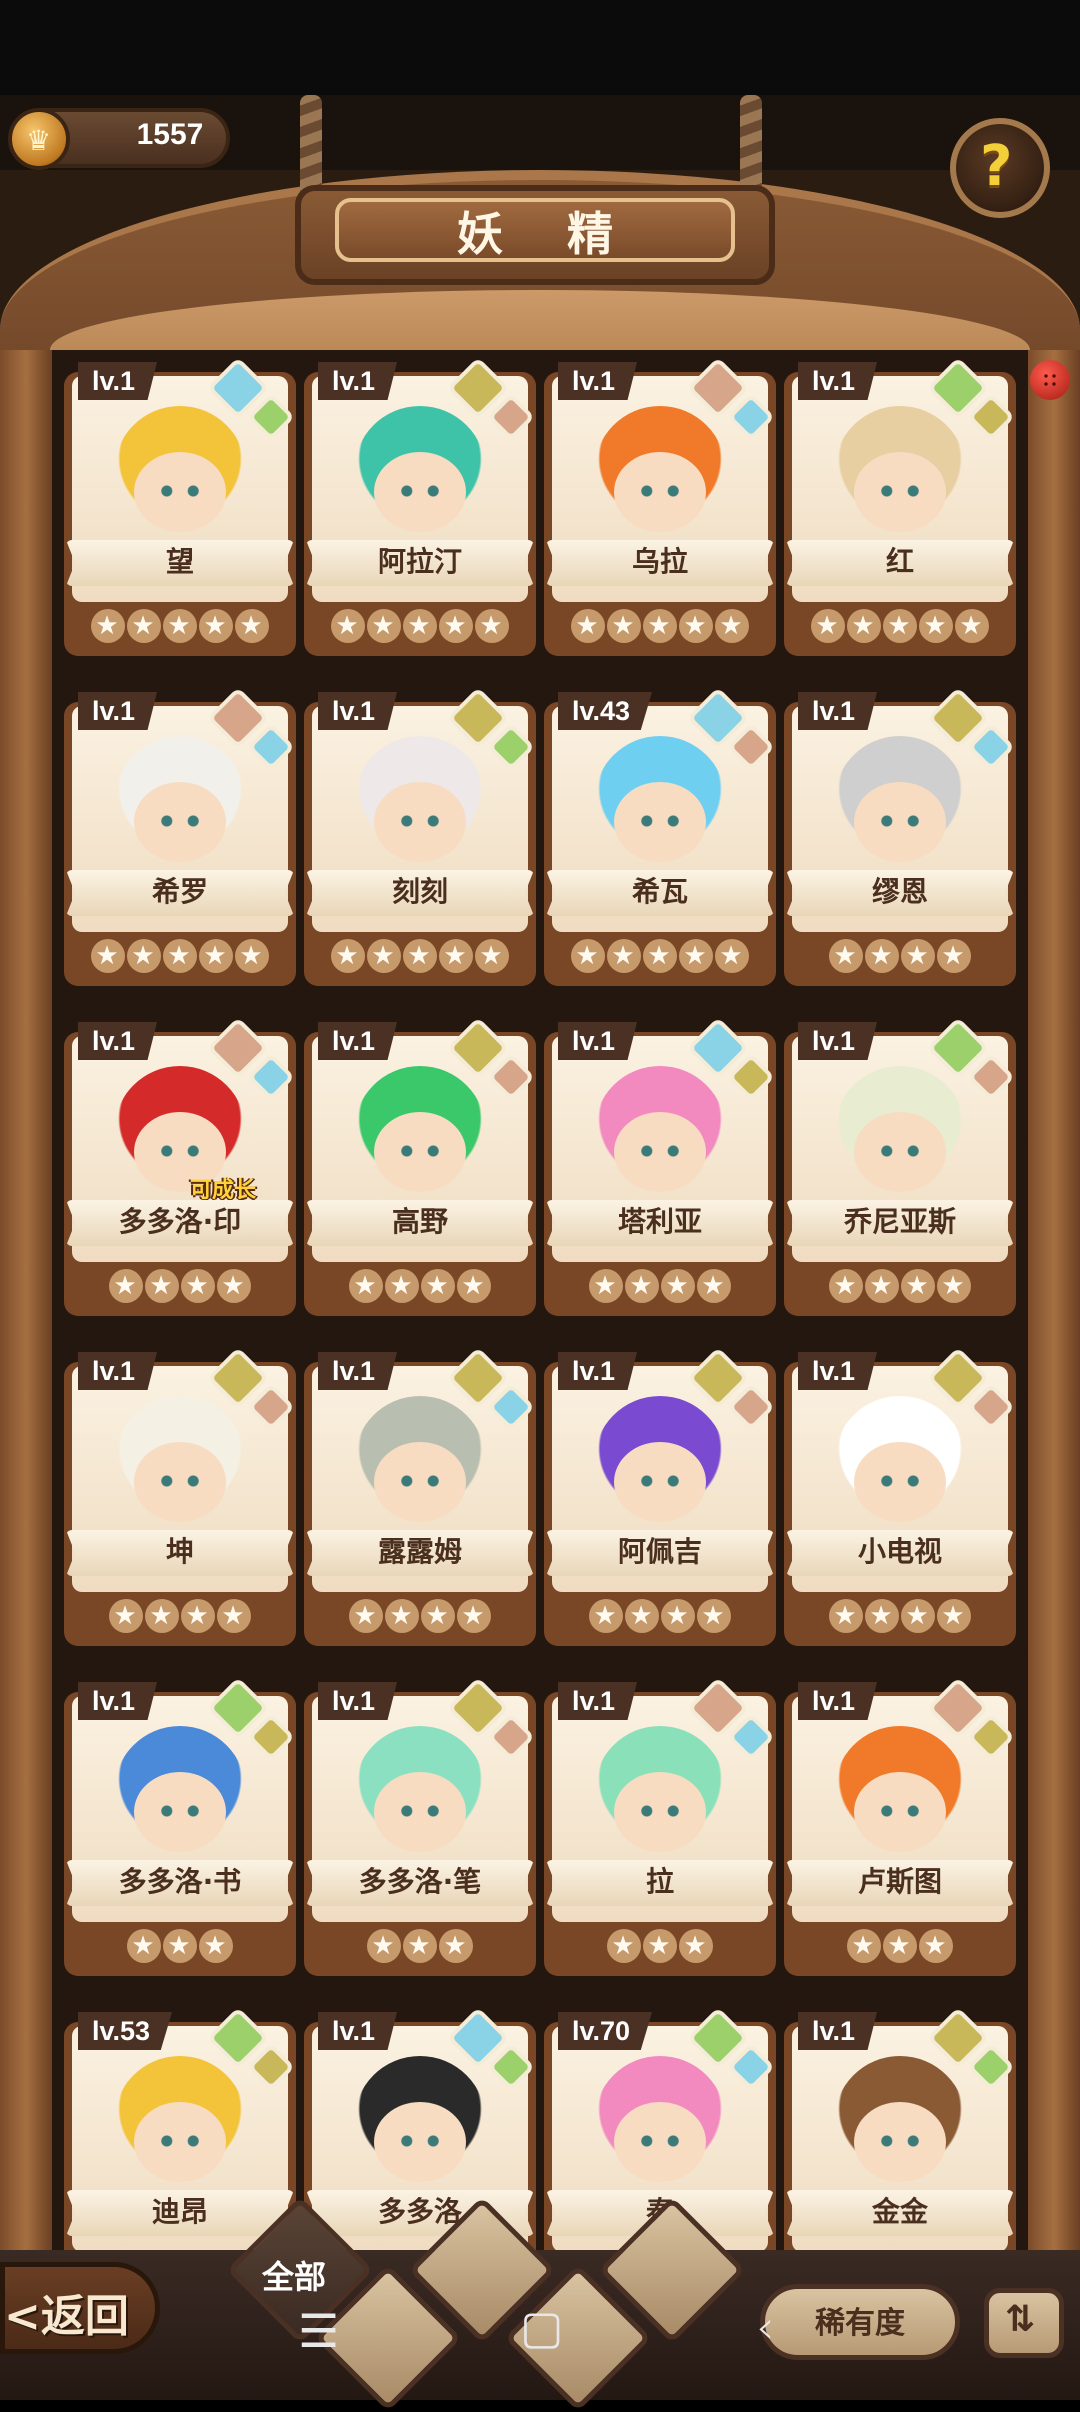  What do you see at coordinates (180, 1881) in the screenshot?
I see `fairy-name: 多多洛·书` at bounding box center [180, 1881].